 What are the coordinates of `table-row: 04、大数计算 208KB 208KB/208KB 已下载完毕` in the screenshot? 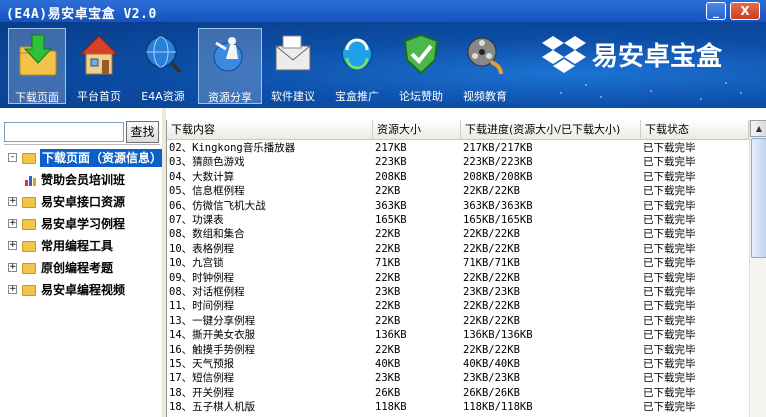 It's located at (458, 177).